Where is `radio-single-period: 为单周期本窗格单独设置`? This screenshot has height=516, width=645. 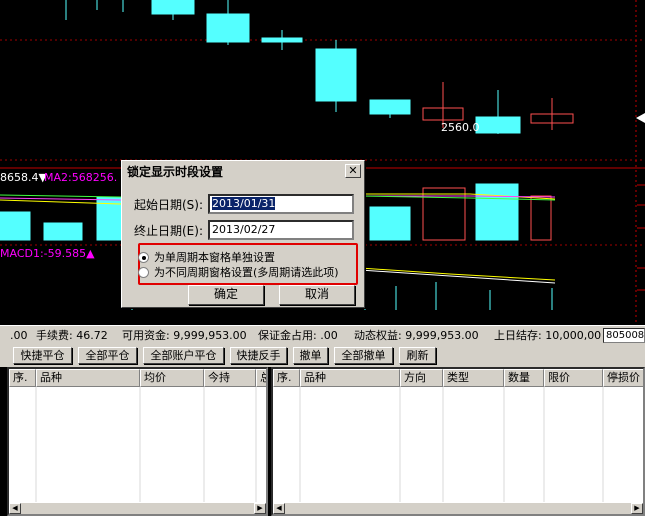
radio-single-period: 为单周期本窗格单独设置 is located at coordinates (206, 257).